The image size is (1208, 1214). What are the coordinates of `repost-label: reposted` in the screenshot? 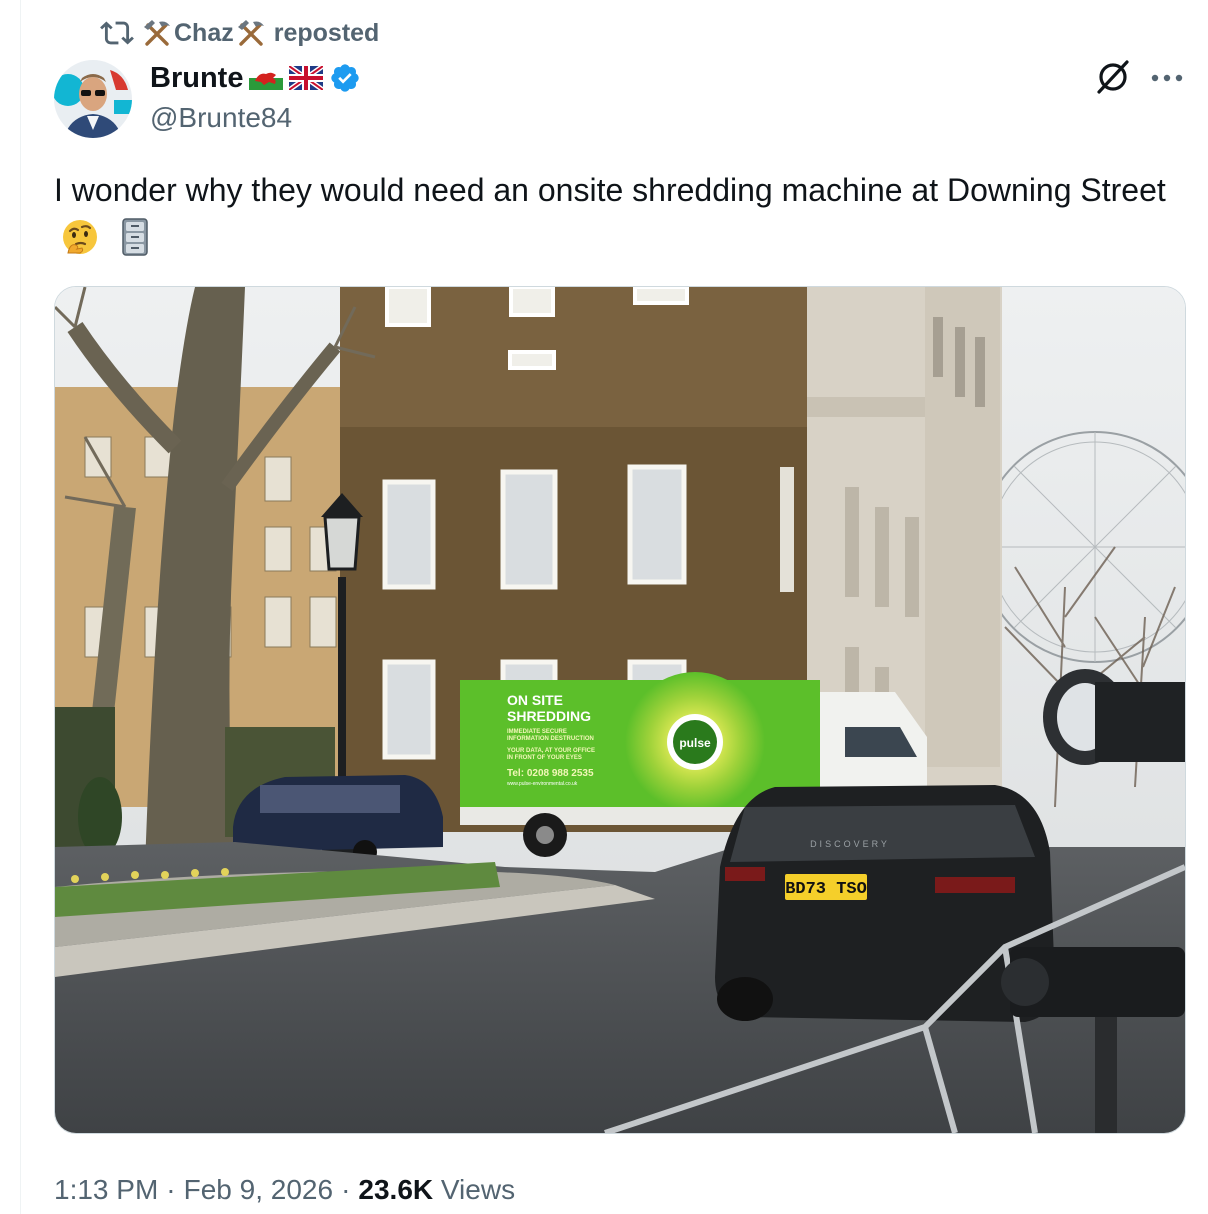 It's located at (326, 32).